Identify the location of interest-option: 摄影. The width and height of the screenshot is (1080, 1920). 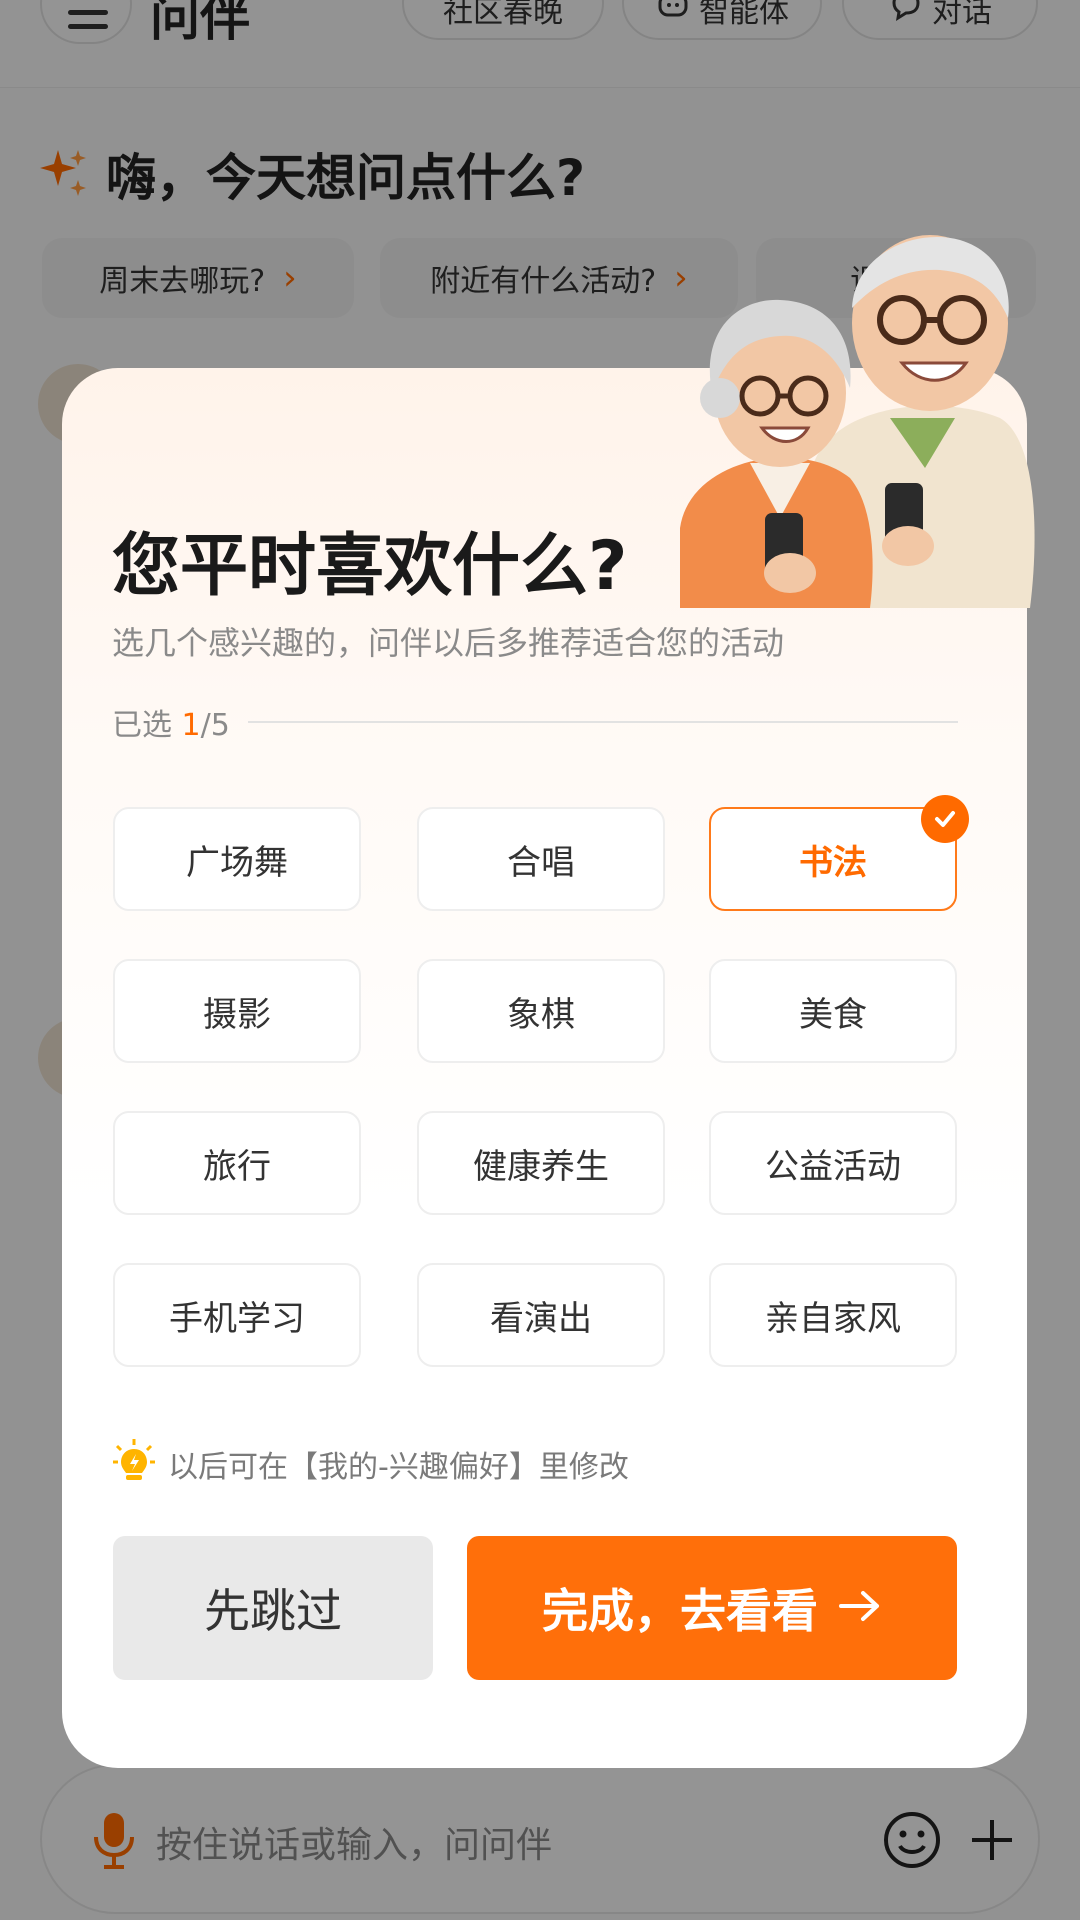
(237, 1011).